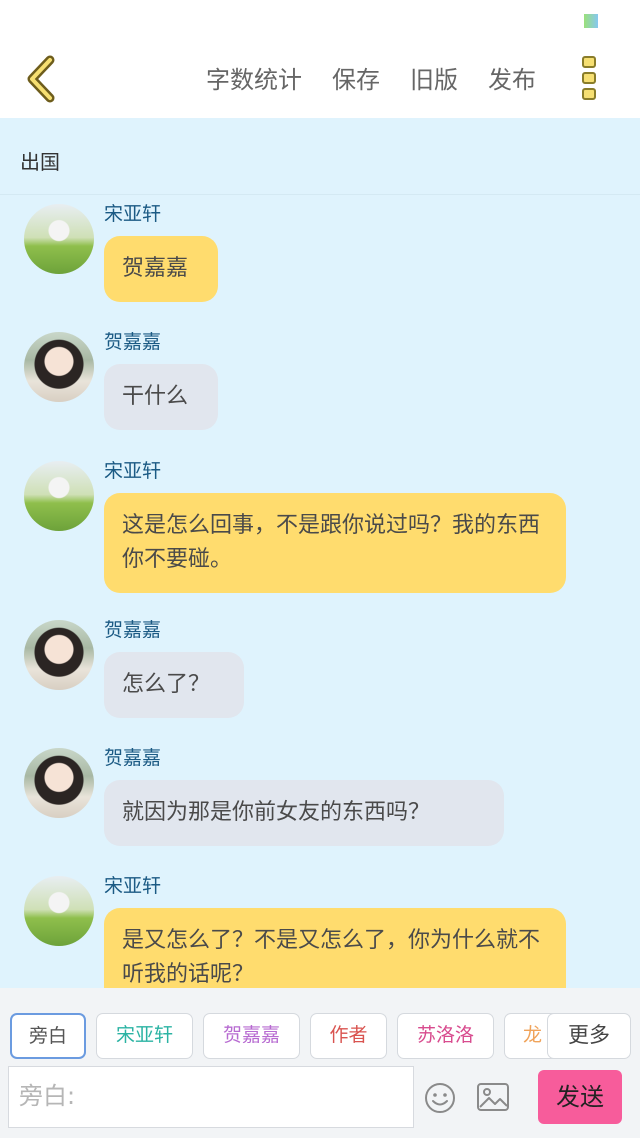  I want to click on message-bubble: 这是怎么回事，不是跟你说过吗？我的东西你不要碰。, so click(335, 543).